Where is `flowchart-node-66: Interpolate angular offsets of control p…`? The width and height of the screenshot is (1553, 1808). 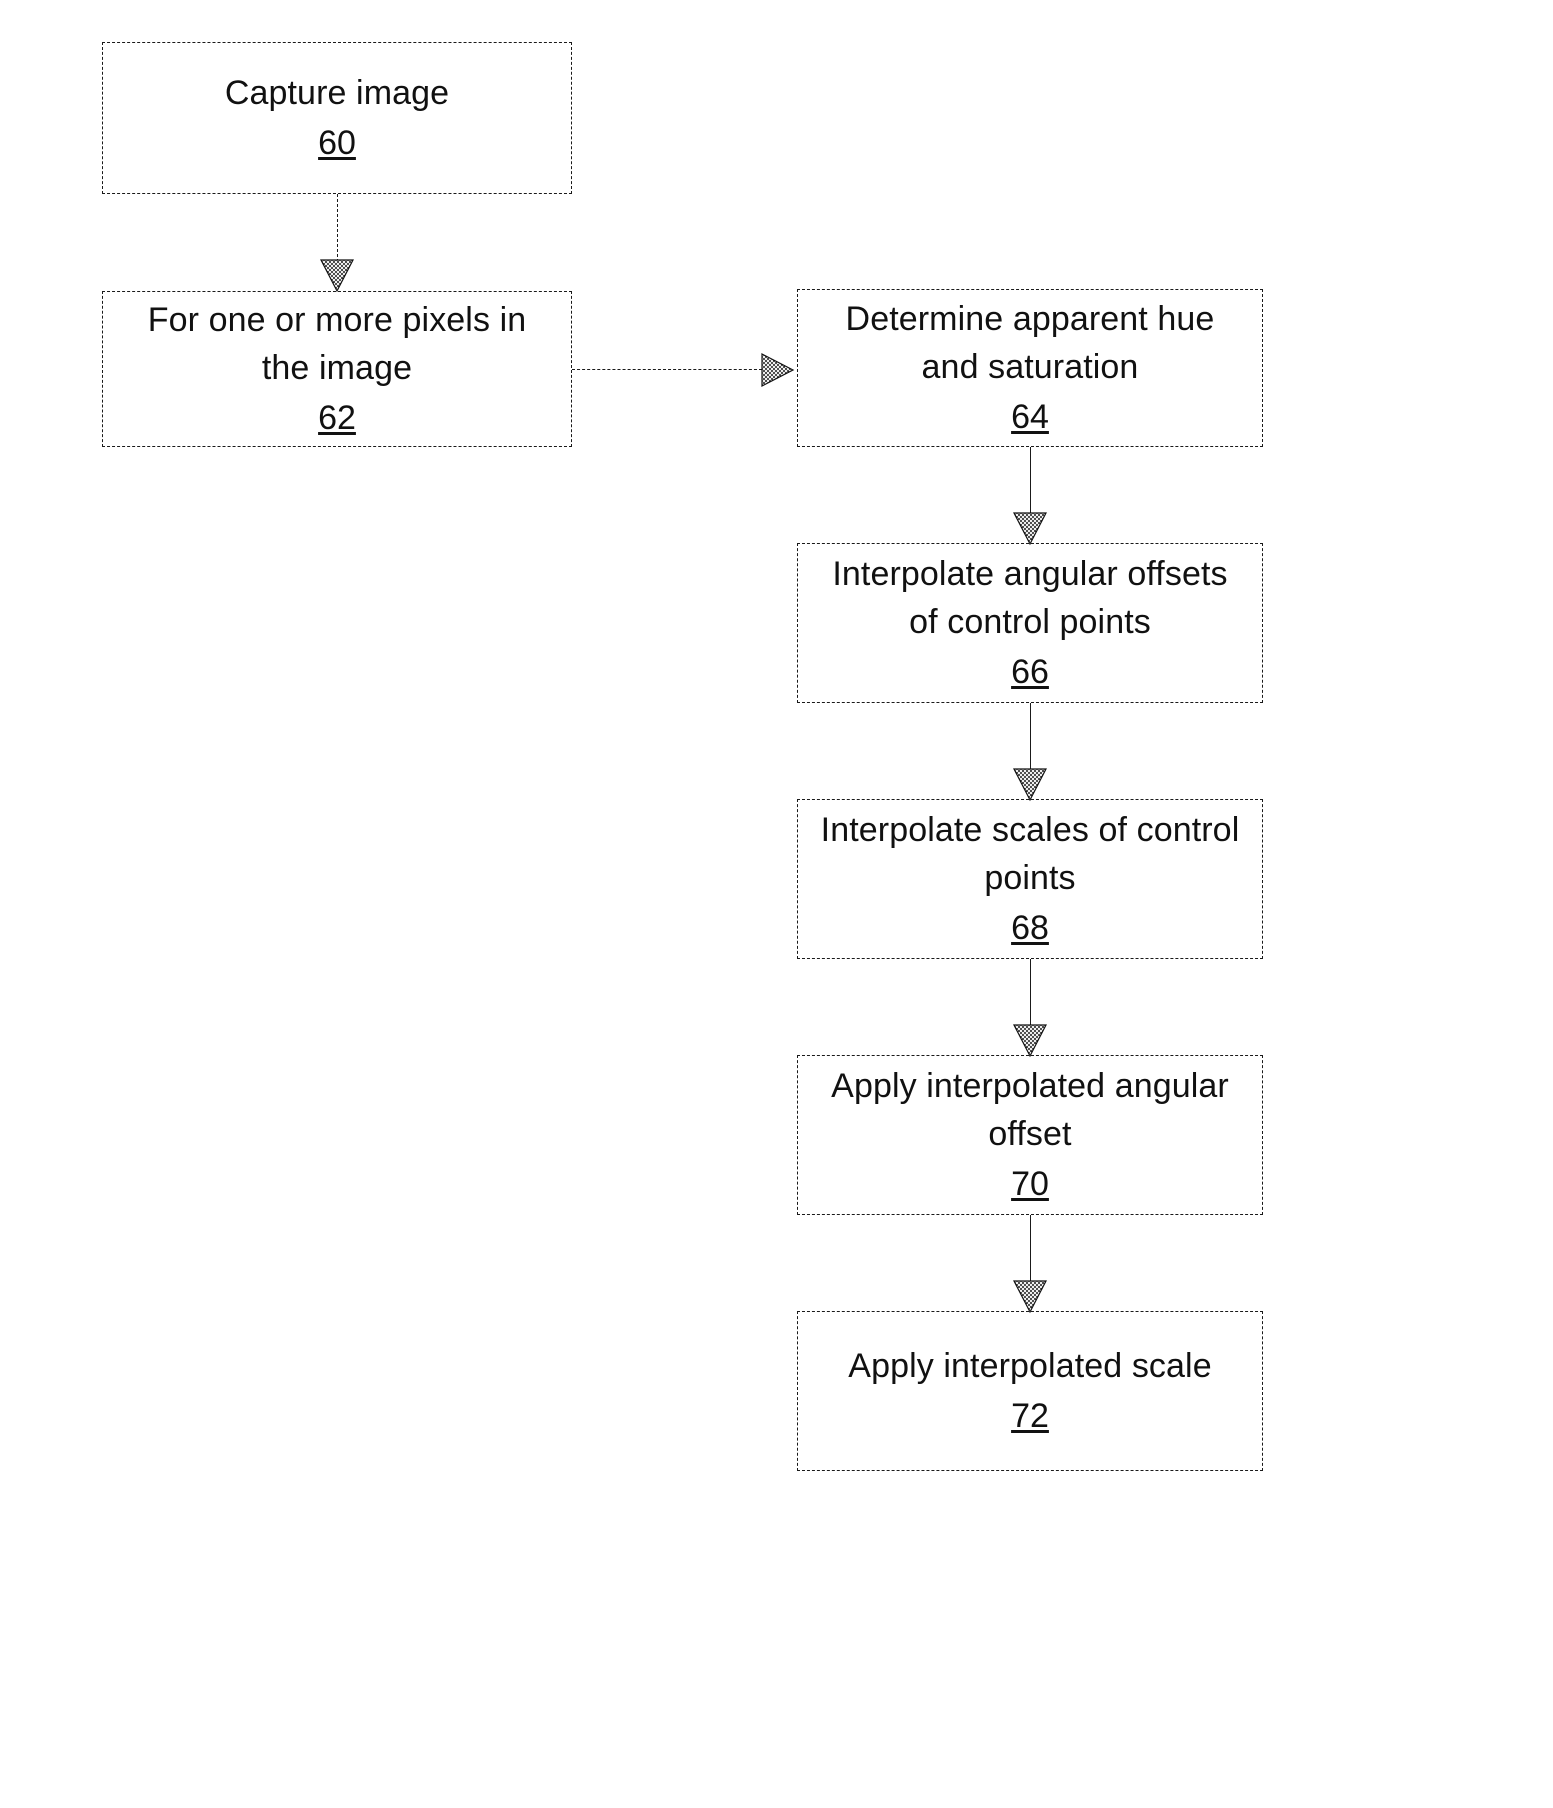 flowchart-node-66: Interpolate angular offsets of control p… is located at coordinates (1030, 623).